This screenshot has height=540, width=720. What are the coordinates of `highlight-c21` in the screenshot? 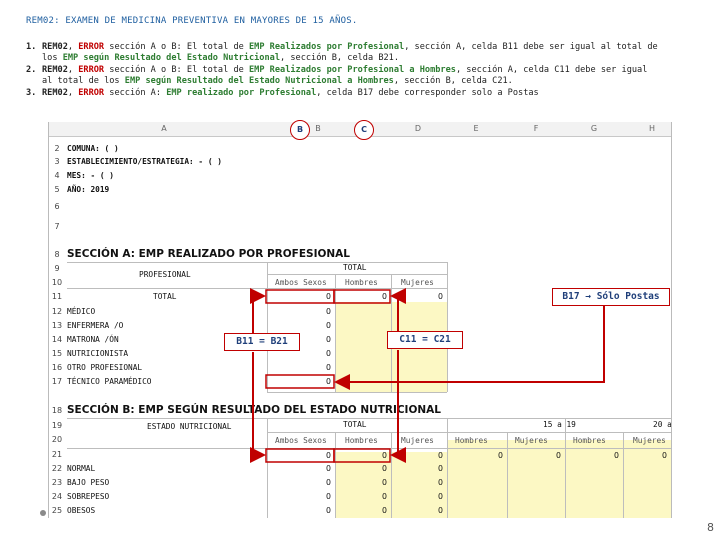 It's located at (362, 455).